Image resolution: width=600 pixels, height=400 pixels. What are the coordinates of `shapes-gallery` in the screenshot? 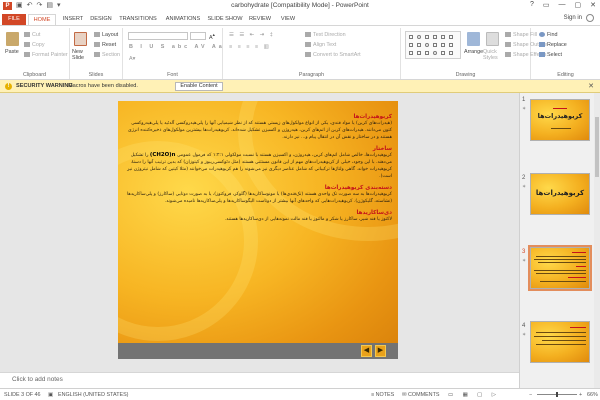 It's located at (433, 45).